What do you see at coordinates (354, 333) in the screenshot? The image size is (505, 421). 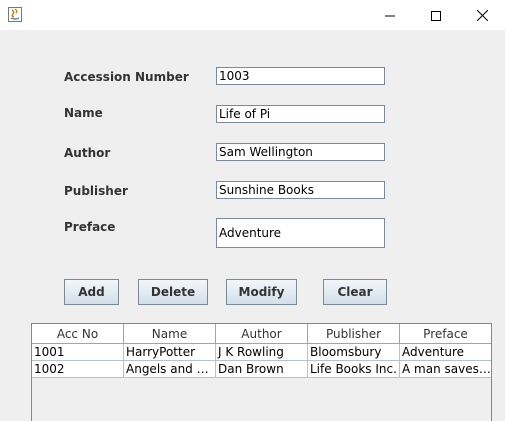 I see `column-header-publisher: Publisher` at bounding box center [354, 333].